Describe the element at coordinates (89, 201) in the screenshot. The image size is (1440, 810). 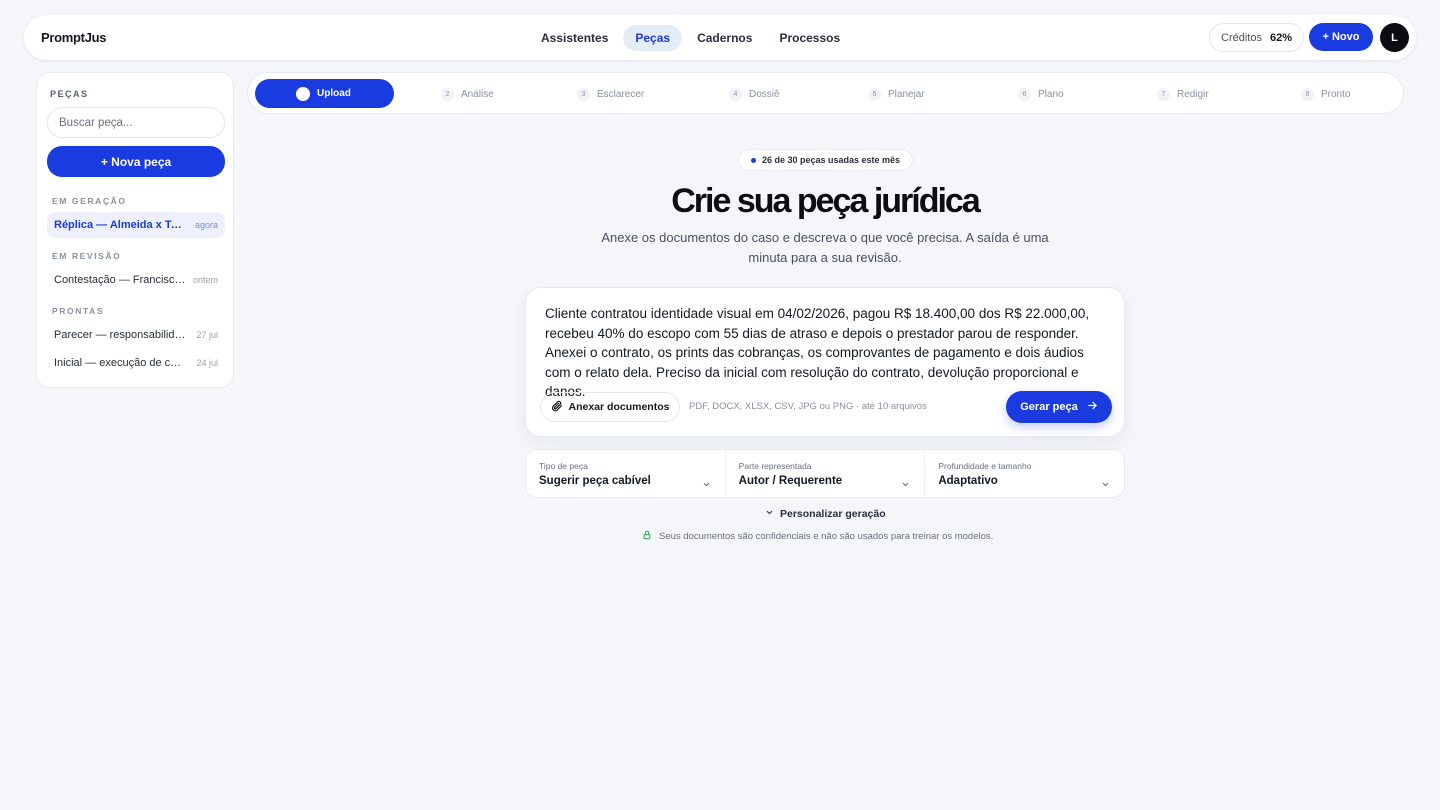
I see `section-title-em-geracao: EM GERAÇÃO` at that location.